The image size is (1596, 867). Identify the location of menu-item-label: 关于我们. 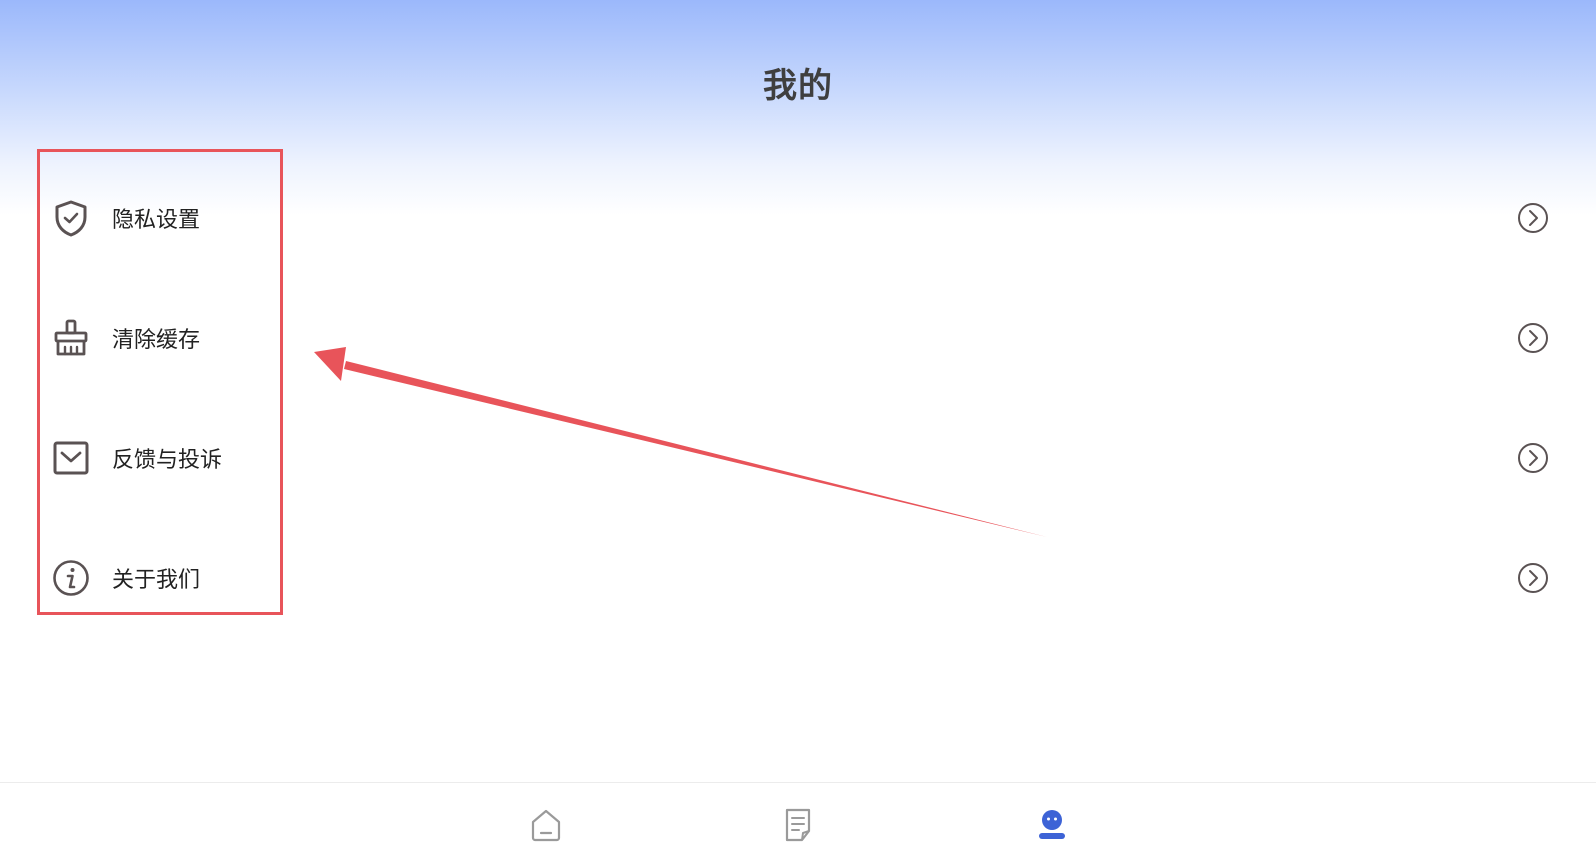
(156, 580).